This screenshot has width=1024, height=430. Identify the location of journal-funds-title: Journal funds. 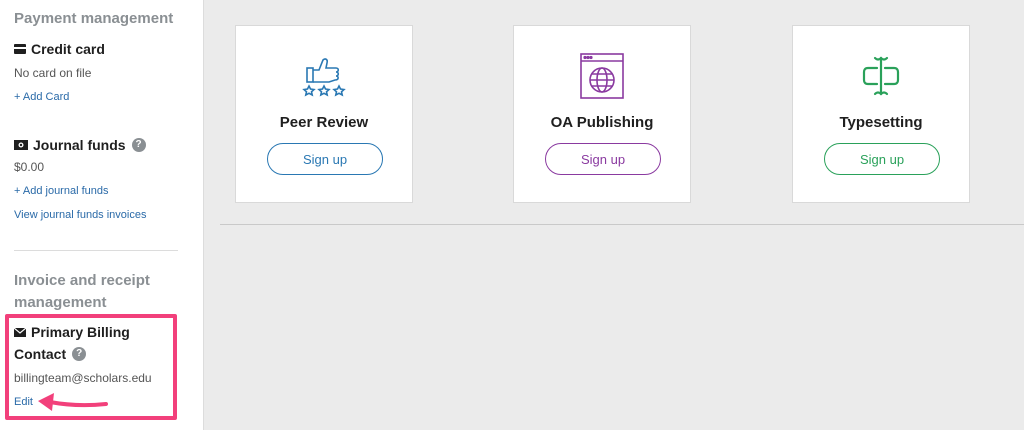
(79, 145).